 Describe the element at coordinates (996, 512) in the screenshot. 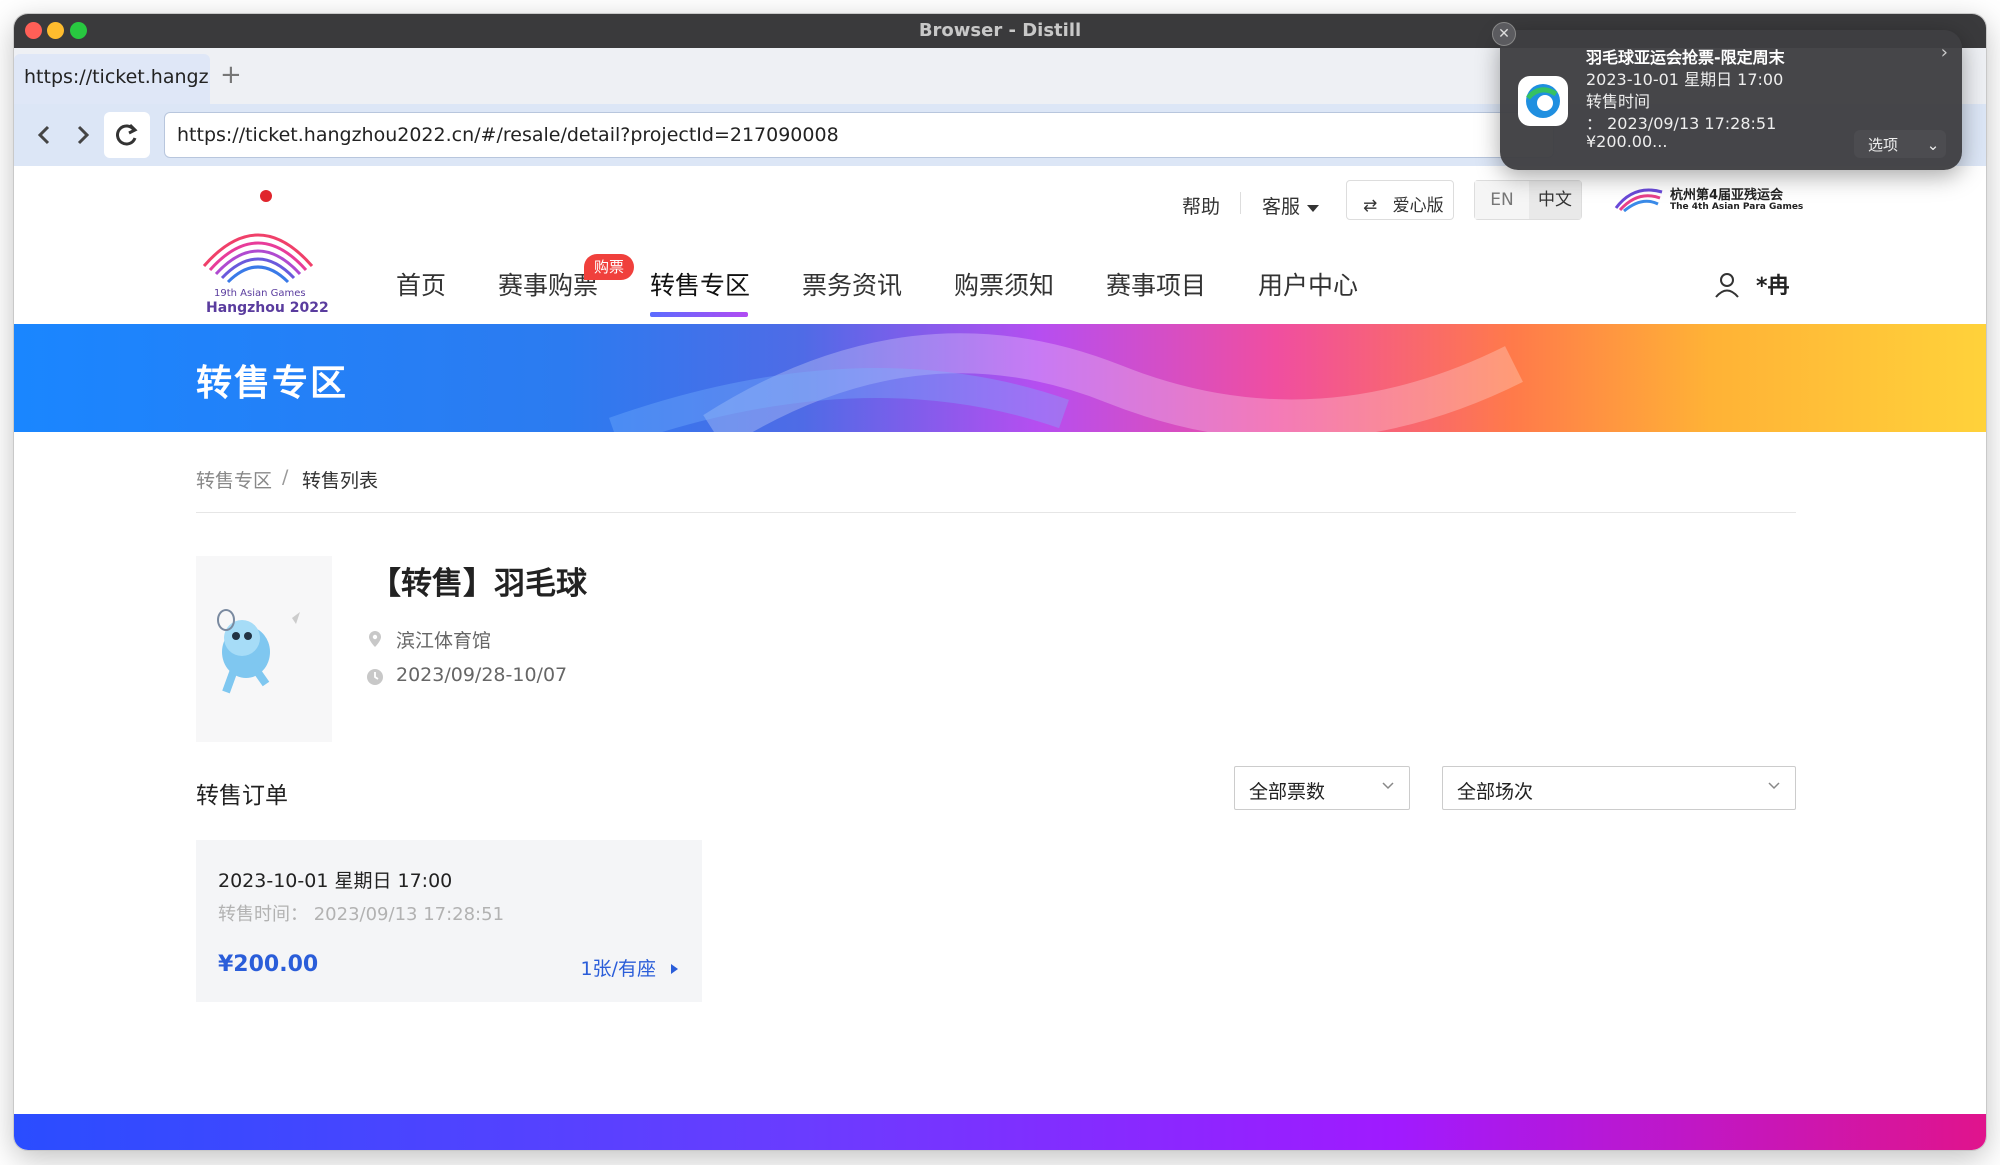

I see `section-divider` at that location.